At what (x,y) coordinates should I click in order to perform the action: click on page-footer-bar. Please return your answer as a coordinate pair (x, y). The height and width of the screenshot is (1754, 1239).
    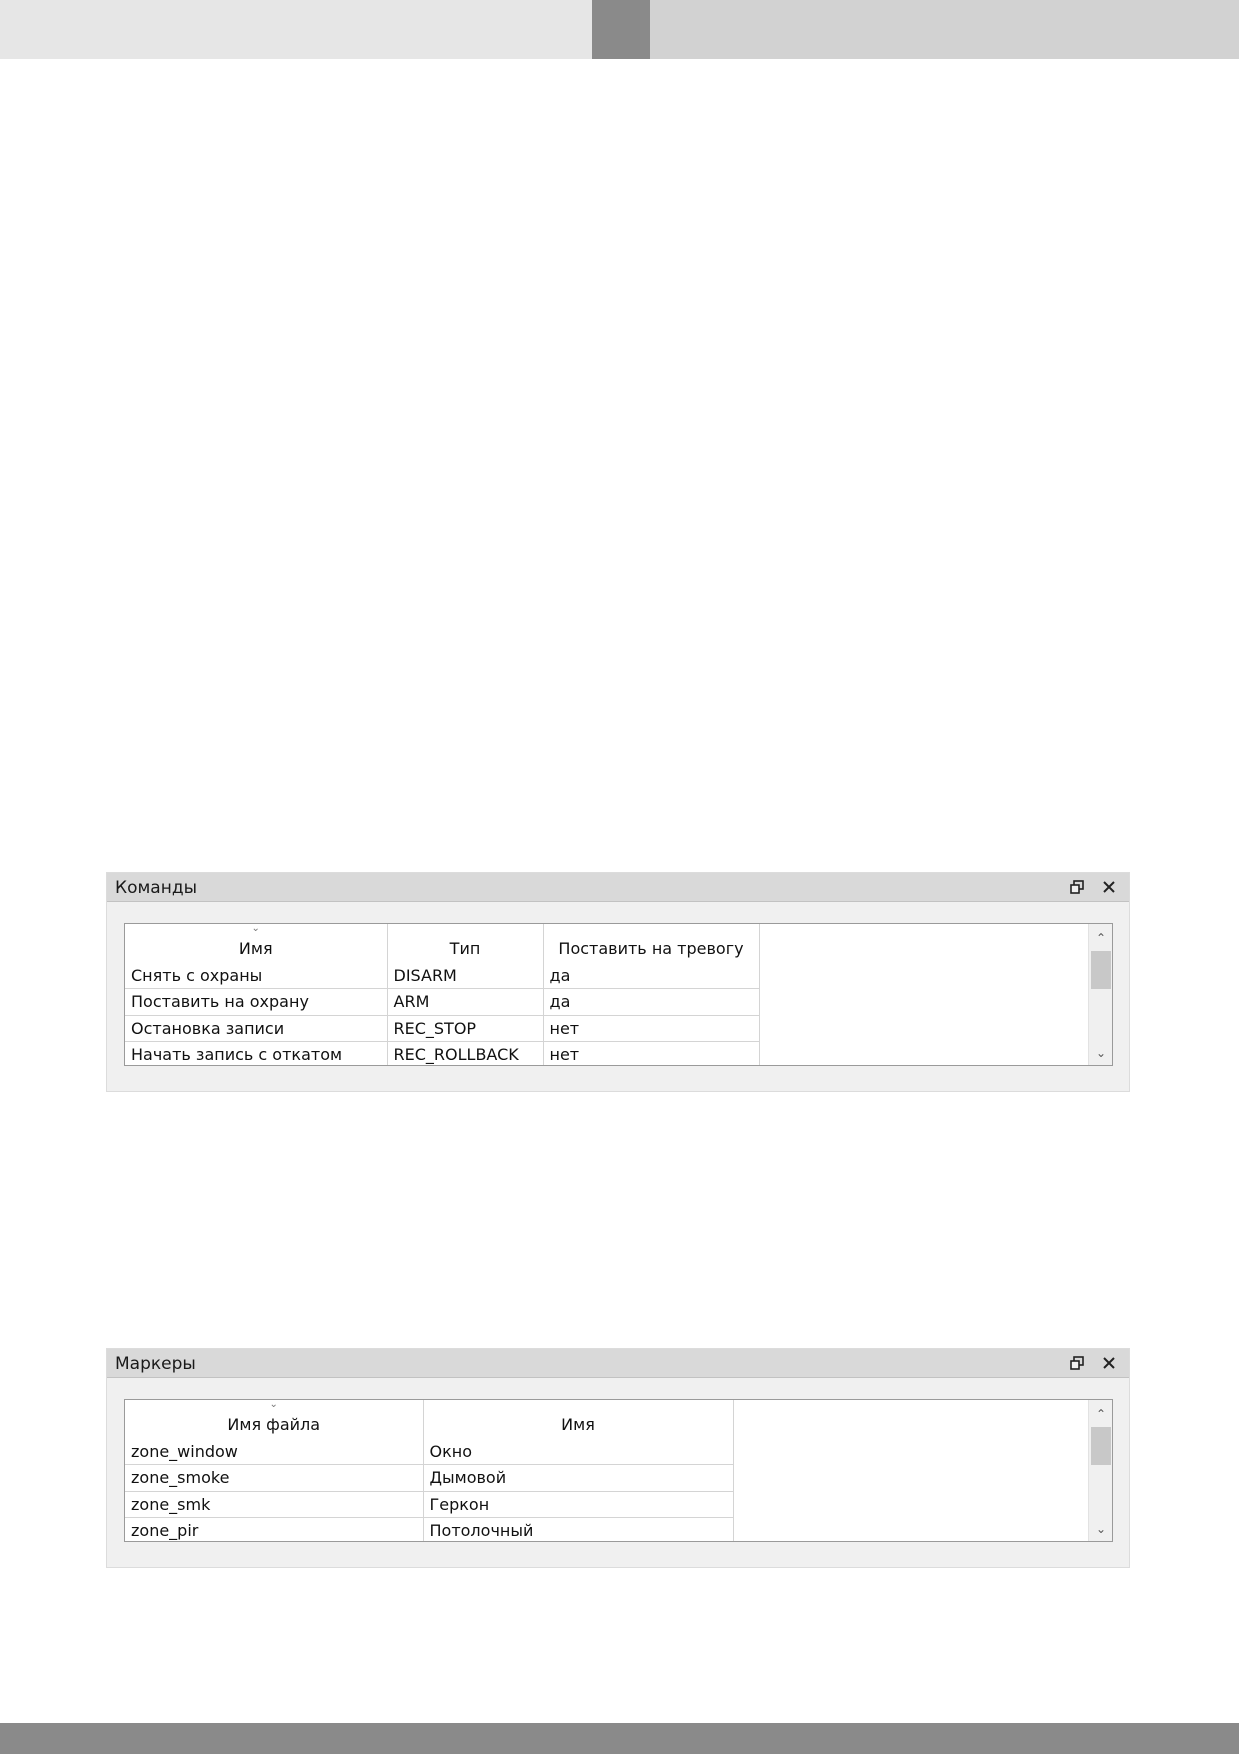
    Looking at the image, I should click on (619, 1738).